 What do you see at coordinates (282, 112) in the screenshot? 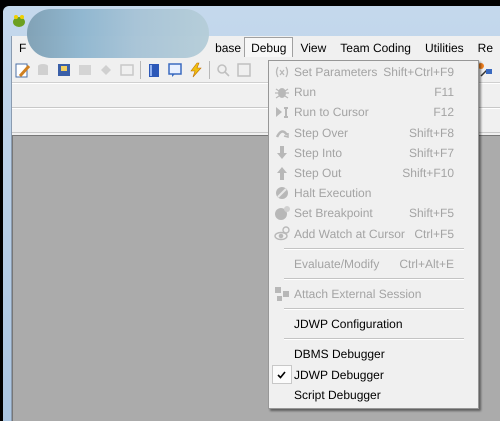
I see `cursor-icon` at bounding box center [282, 112].